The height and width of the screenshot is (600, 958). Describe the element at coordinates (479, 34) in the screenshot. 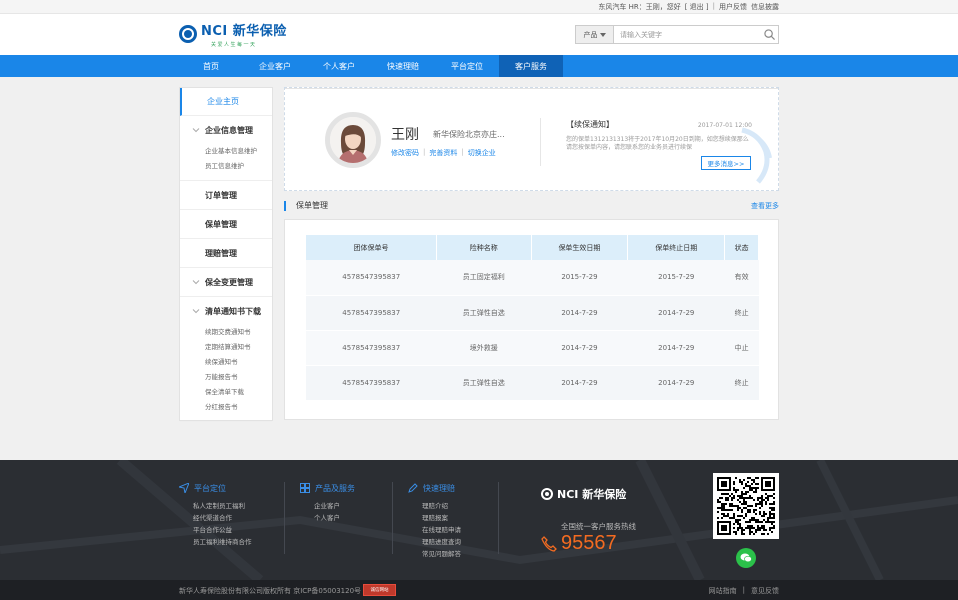

I see `site-header: NCI 新华保险 关爱人生每一天 产品` at that location.